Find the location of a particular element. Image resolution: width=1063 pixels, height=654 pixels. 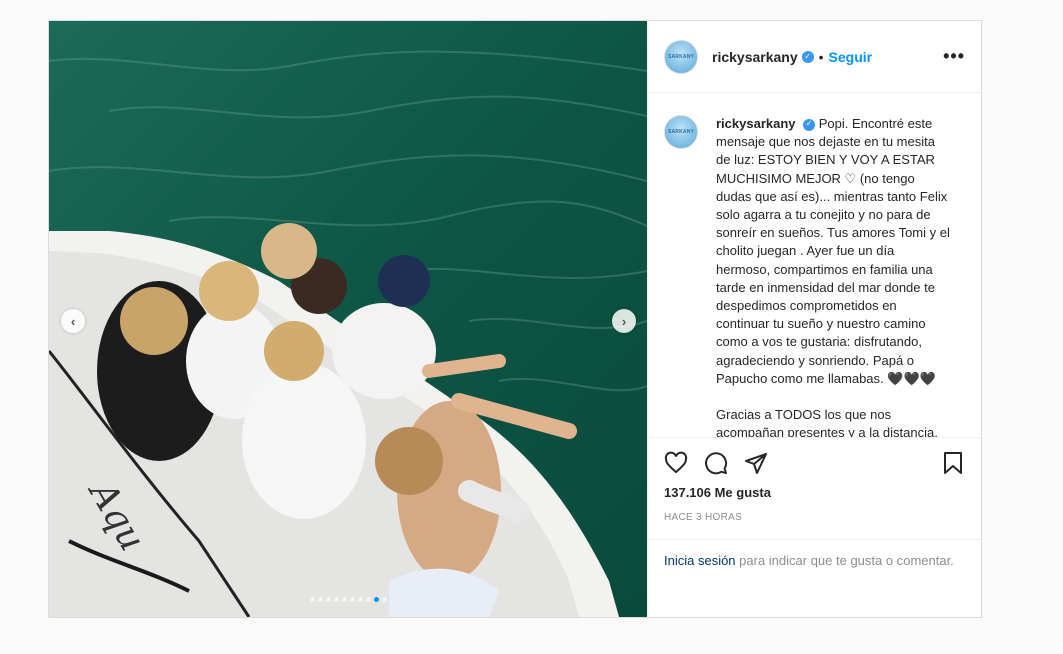

post-header: SARKANY rickysarkany ✓ • Seguir ••• is located at coordinates (814, 57).